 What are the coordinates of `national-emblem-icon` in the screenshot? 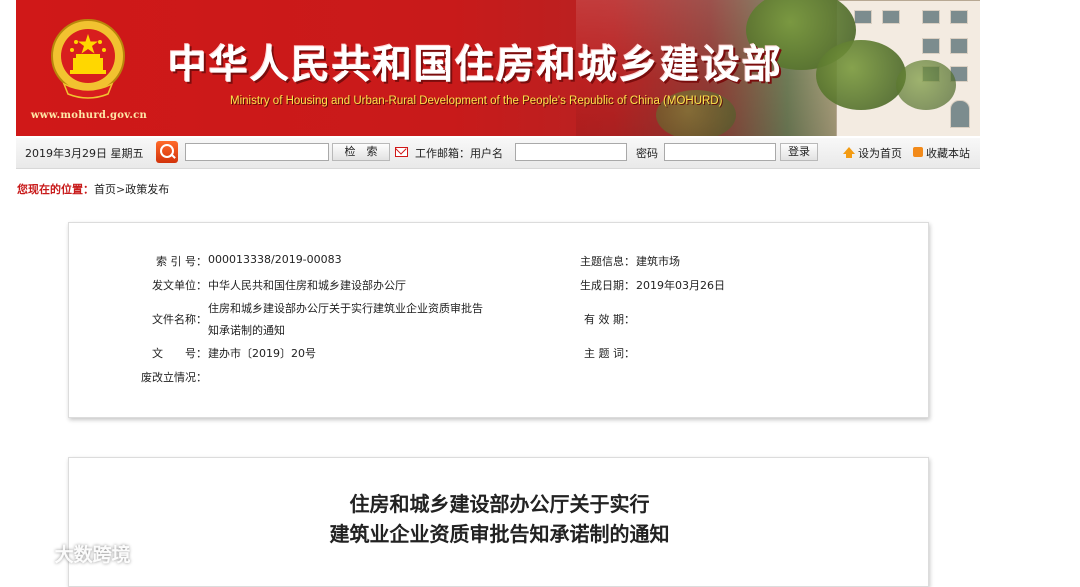 It's located at (88, 59).